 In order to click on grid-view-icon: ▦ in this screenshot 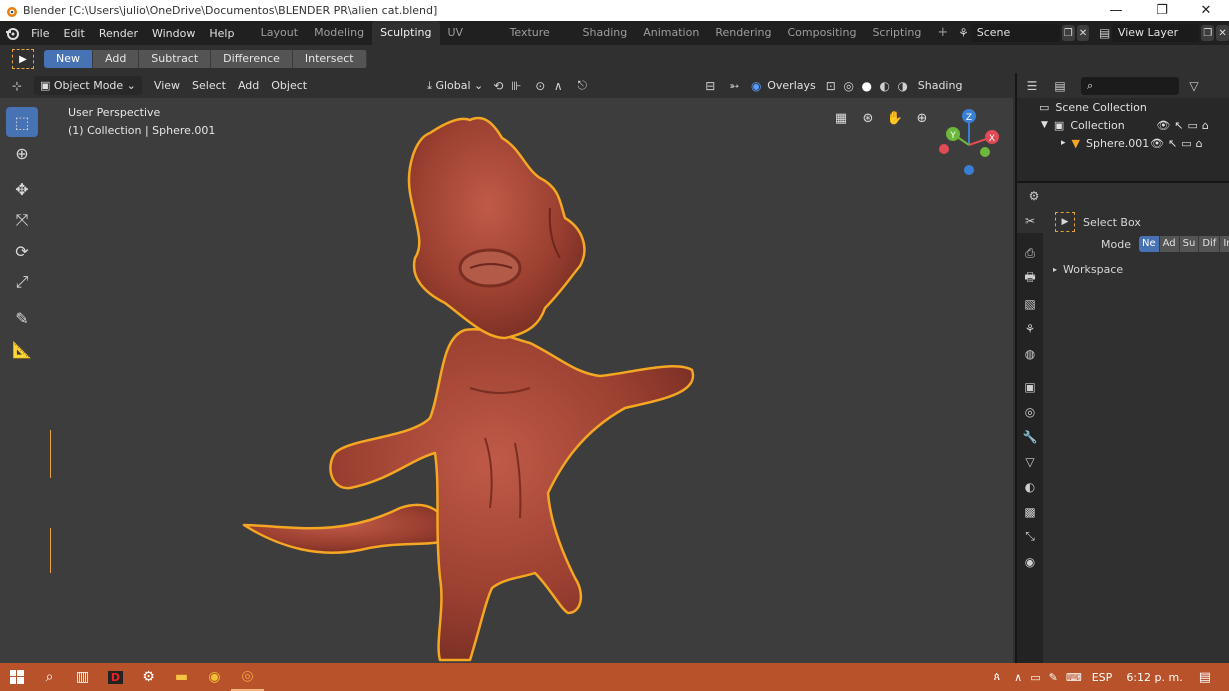, I will do `click(841, 118)`.